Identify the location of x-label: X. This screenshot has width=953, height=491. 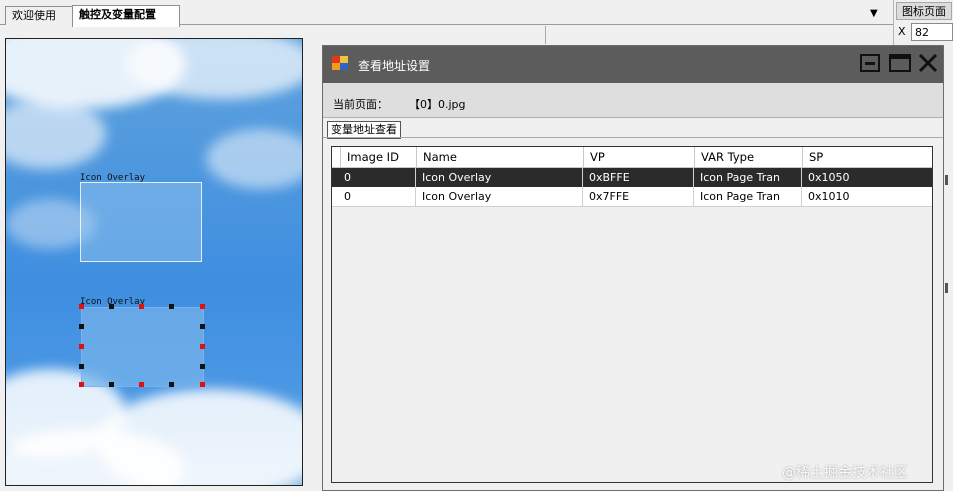
(902, 31).